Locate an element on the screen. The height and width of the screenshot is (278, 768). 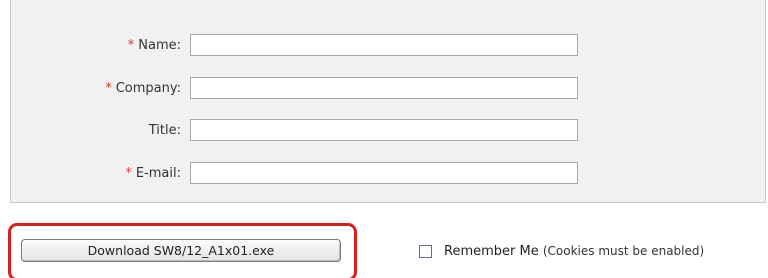
company-label: * Company: is located at coordinates (143, 88).